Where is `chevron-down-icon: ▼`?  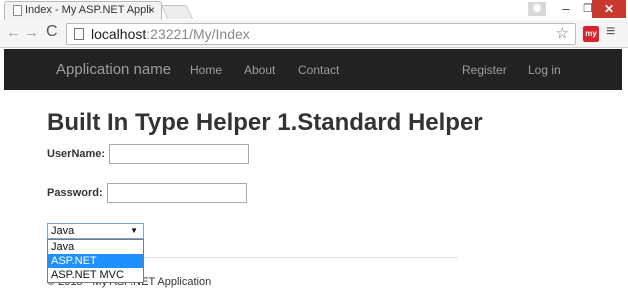 chevron-down-icon: ▼ is located at coordinates (134, 230).